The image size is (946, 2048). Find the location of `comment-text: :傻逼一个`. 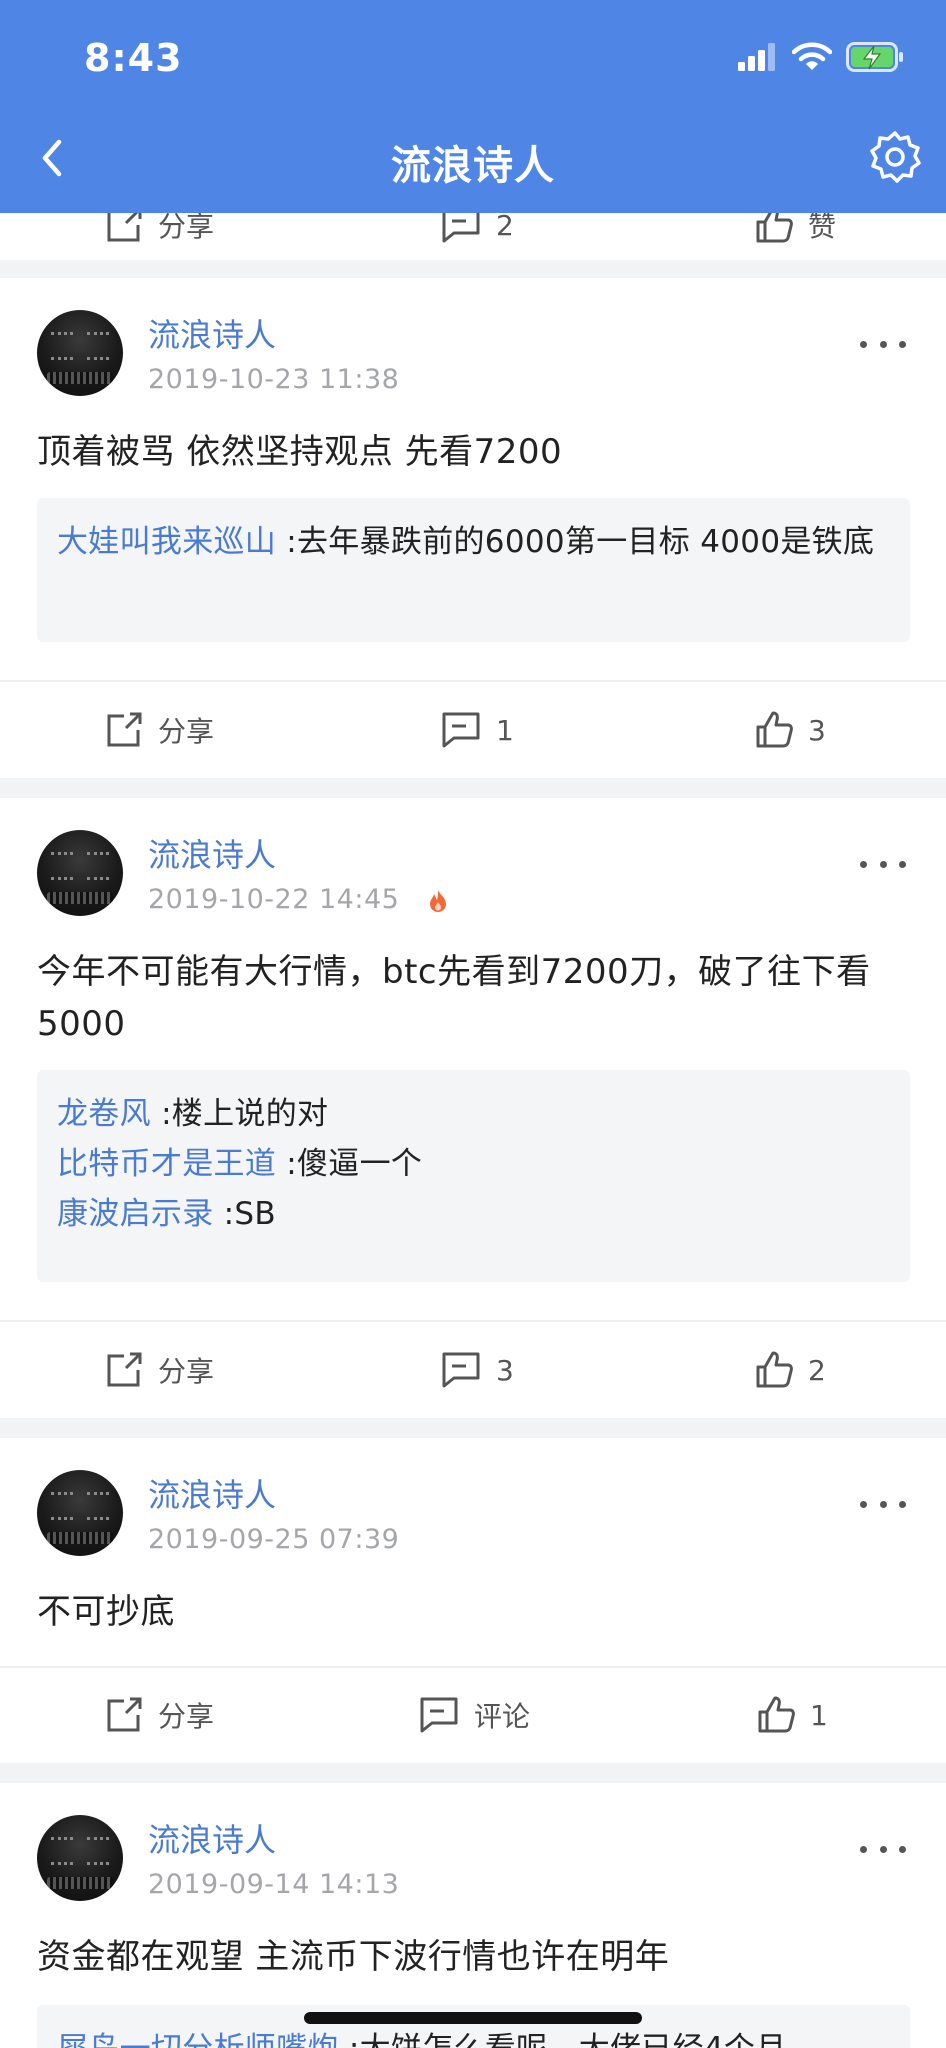

comment-text: :傻逼一个 is located at coordinates (354, 1164).